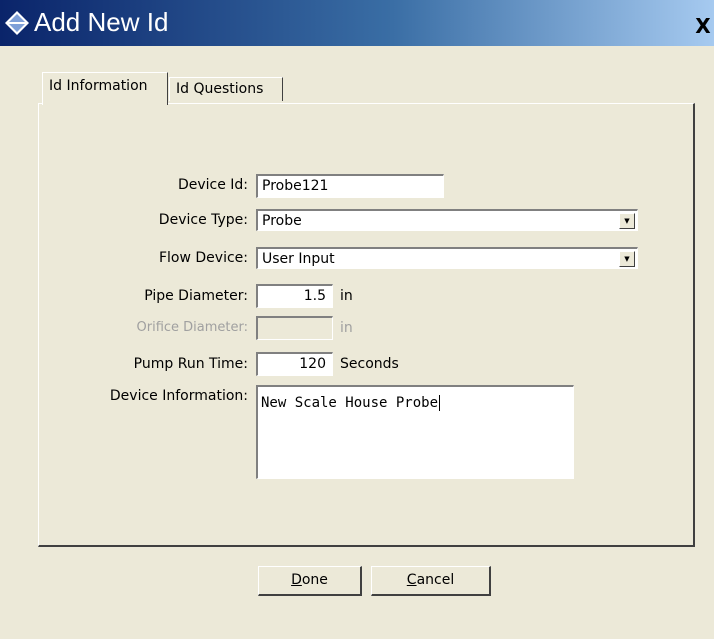 The height and width of the screenshot is (639, 714). I want to click on done-button: Done, so click(310, 581).